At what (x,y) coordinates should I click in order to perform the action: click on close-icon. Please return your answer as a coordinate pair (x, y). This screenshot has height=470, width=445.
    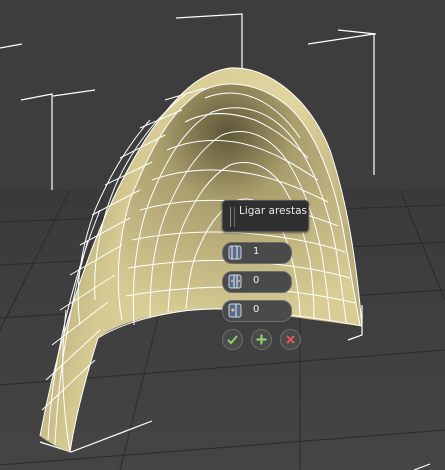
    Looking at the image, I should click on (290, 339).